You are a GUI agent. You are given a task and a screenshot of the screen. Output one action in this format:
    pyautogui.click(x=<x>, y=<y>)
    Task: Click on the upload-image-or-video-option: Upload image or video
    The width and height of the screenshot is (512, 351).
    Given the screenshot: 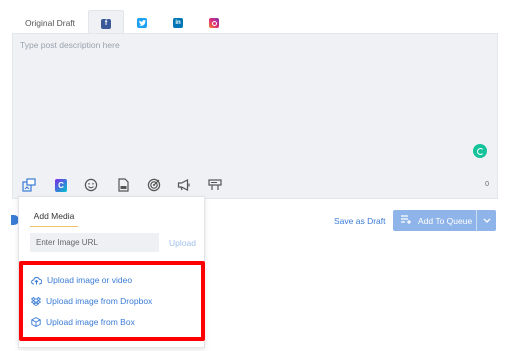 What is the action you would take?
    pyautogui.click(x=81, y=280)
    